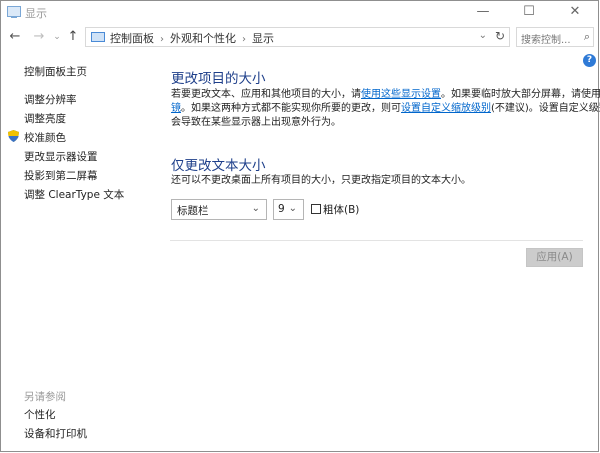  I want to click on address-bar: 控制面板 › 外观和个性化 › 显示 ⌄ ↻, so click(297, 37).